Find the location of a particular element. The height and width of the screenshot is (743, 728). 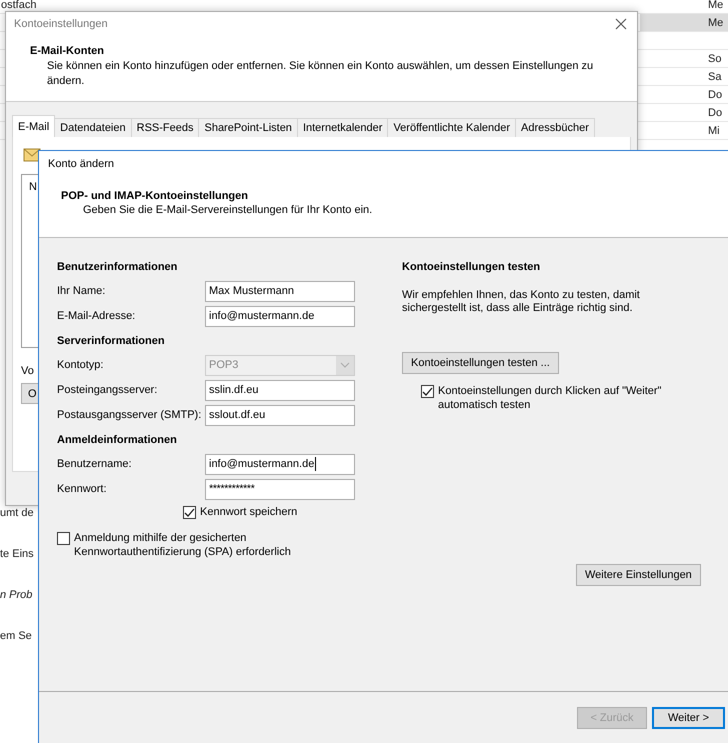

column-header: N is located at coordinates (33, 187).